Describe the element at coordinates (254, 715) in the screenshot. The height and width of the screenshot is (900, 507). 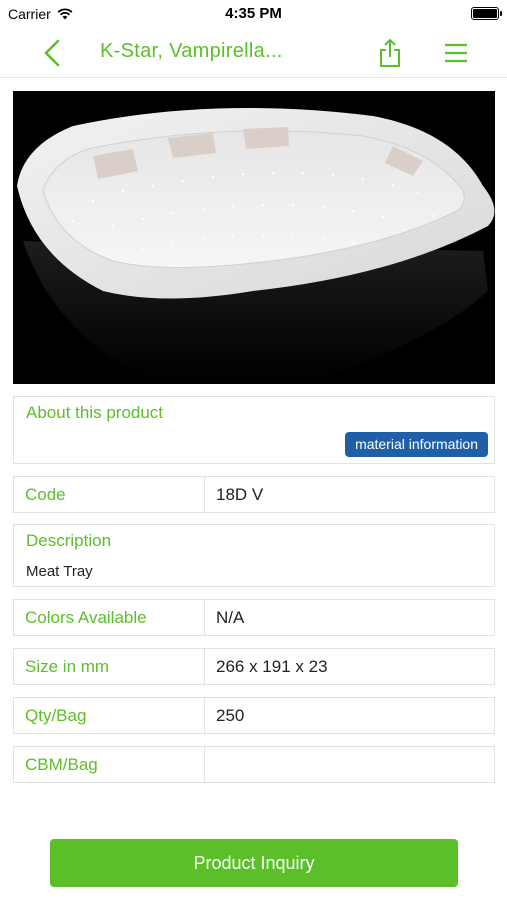
I see `detail-row-qty: Qty/Bag 250` at that location.